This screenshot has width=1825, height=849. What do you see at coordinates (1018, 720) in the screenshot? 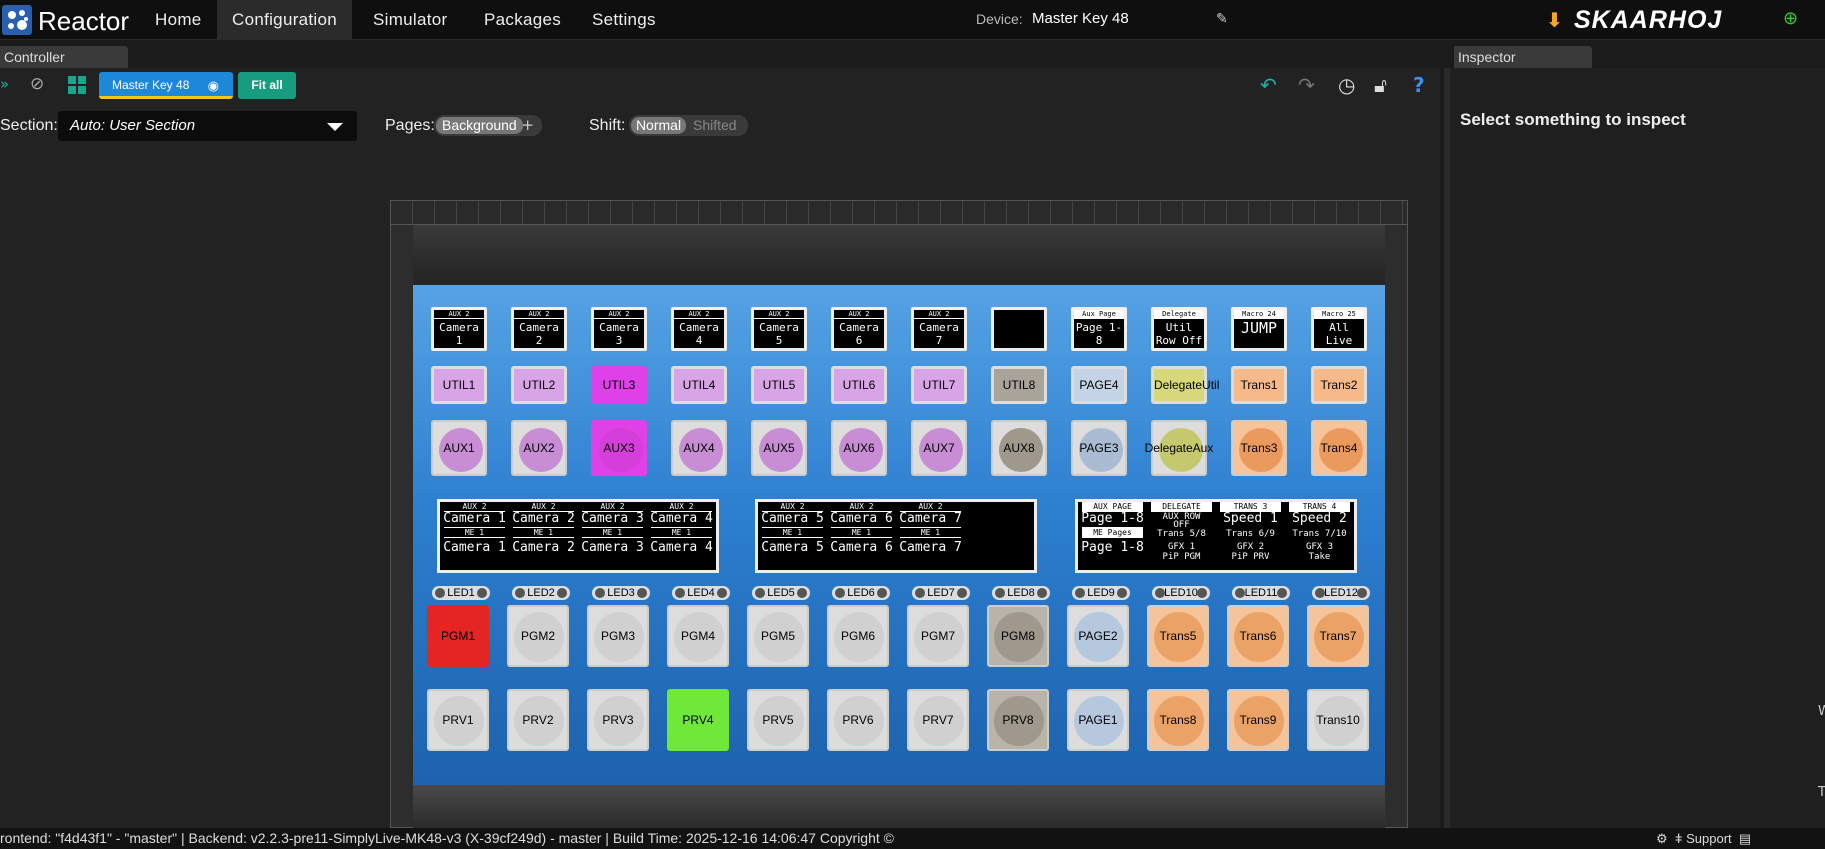
I see `prv-button: PRV8` at bounding box center [1018, 720].